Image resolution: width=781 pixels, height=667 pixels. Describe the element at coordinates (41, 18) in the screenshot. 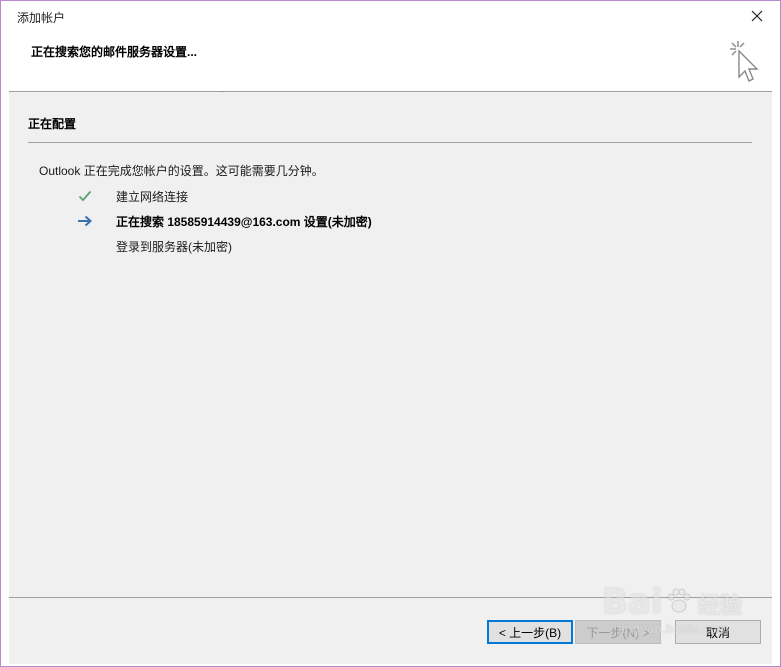

I see `window-title: 添加帐户` at that location.